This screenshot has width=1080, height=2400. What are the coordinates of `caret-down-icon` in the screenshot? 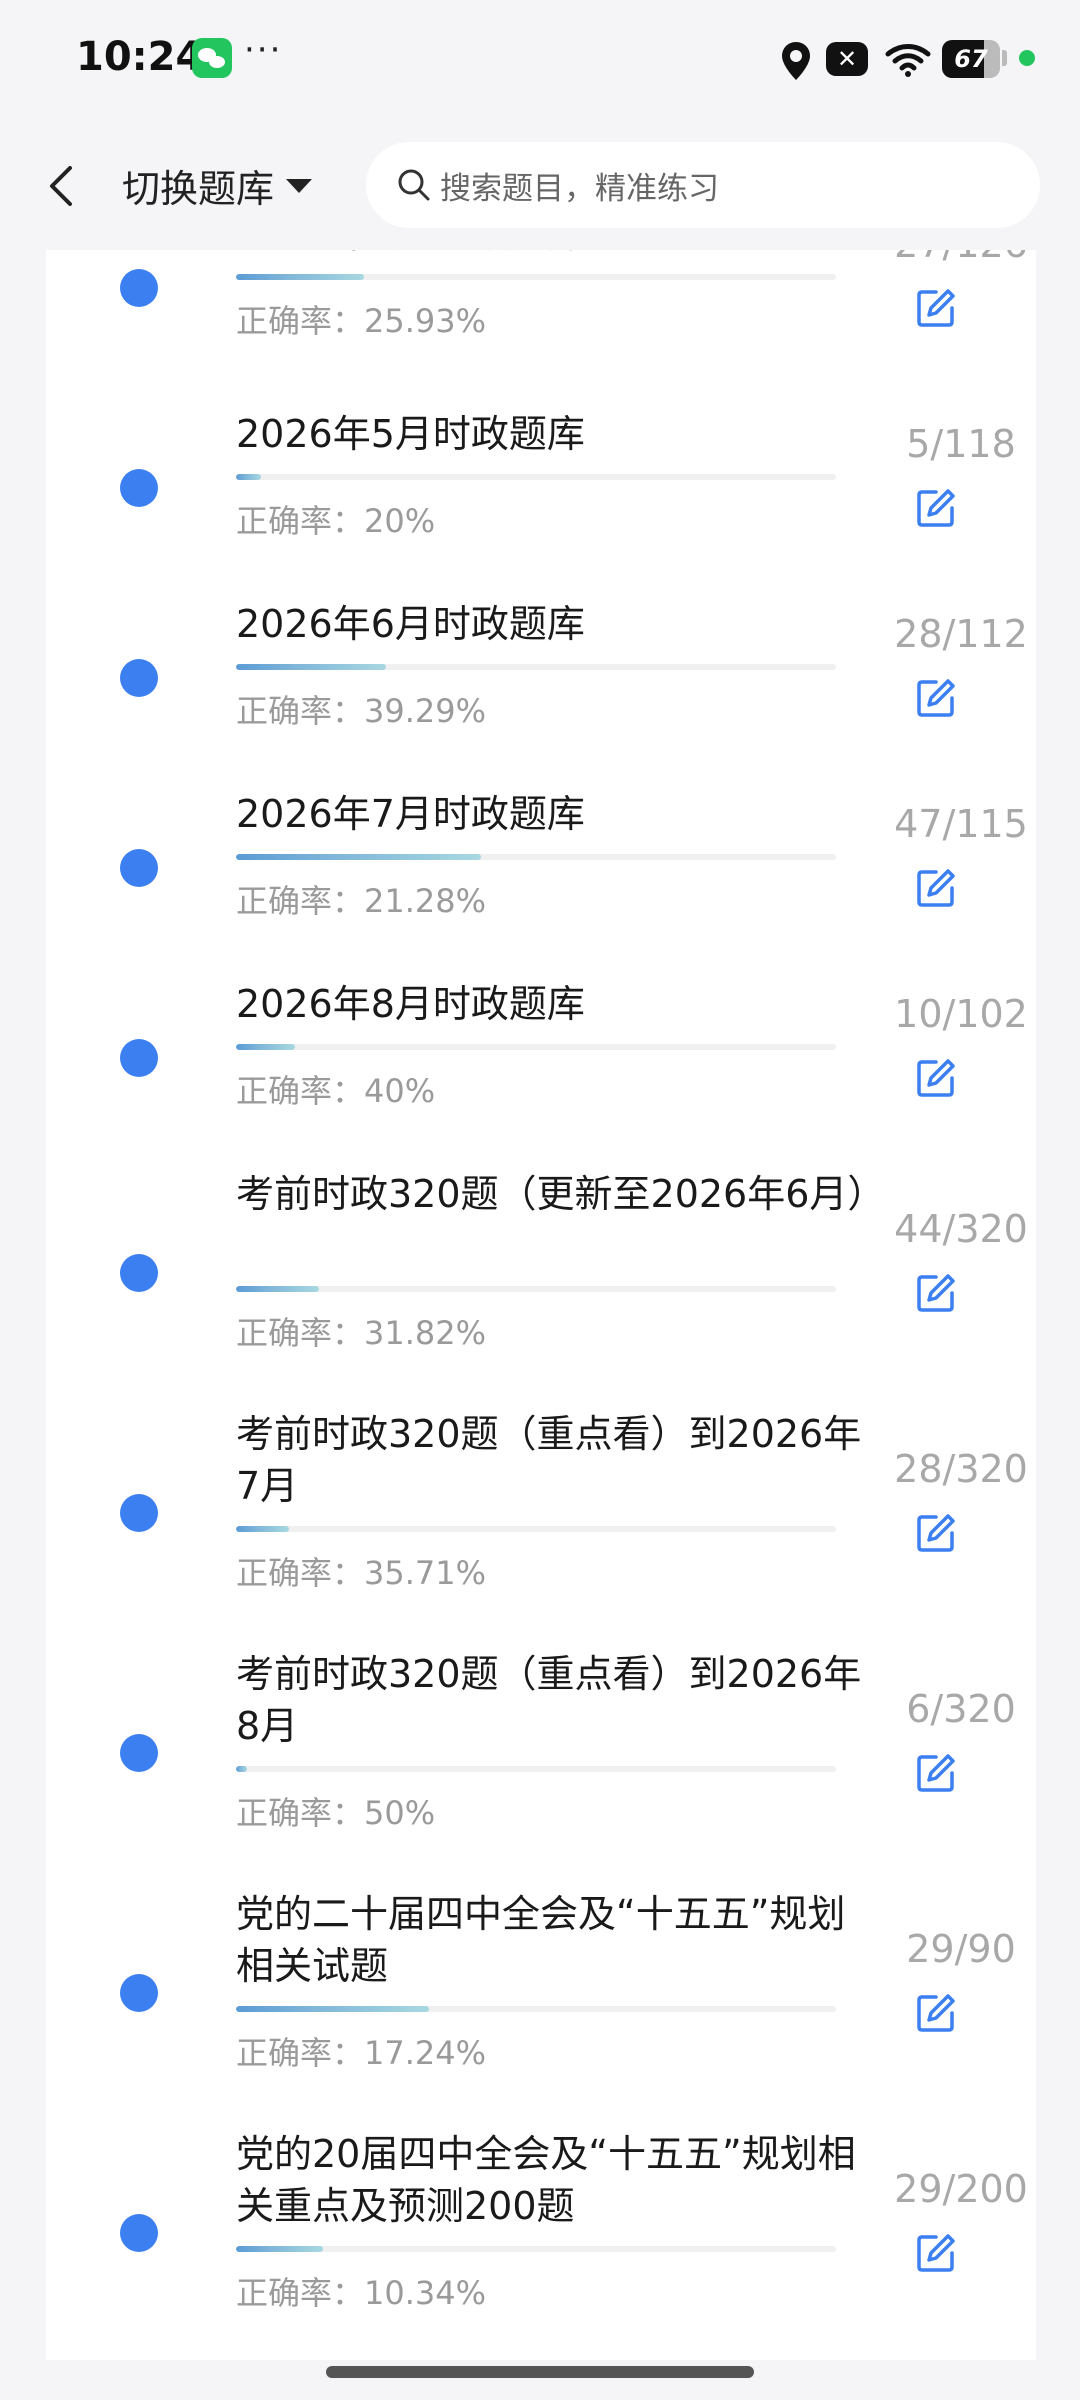 It's located at (299, 185).